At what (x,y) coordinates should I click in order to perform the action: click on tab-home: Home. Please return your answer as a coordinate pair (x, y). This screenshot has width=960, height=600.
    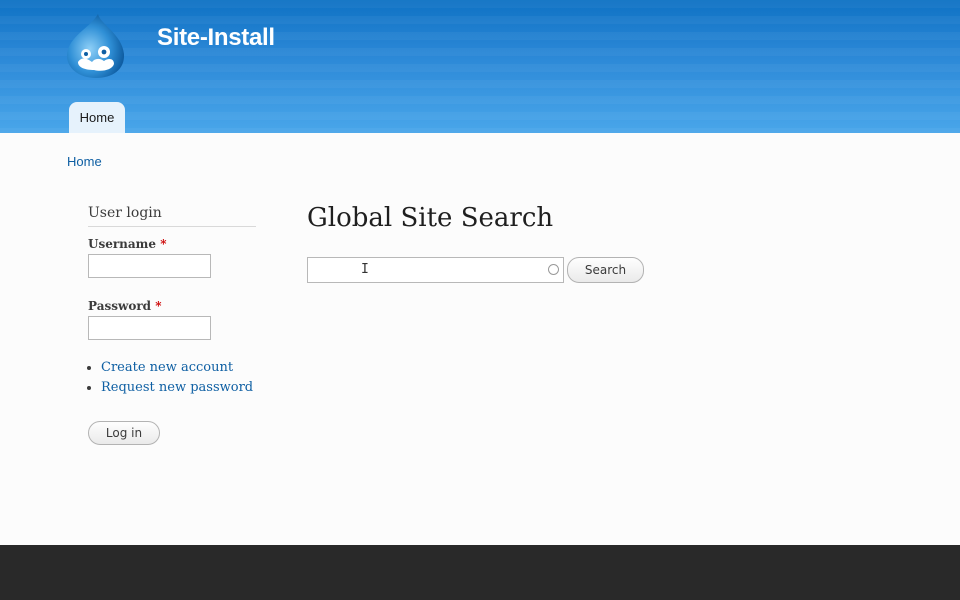
    Looking at the image, I should click on (97, 117).